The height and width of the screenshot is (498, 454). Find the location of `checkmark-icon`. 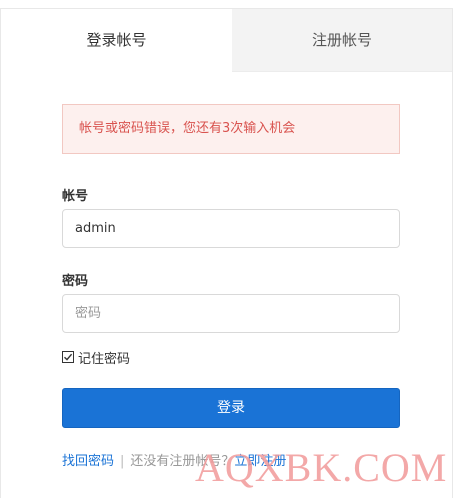

checkmark-icon is located at coordinates (68, 357).